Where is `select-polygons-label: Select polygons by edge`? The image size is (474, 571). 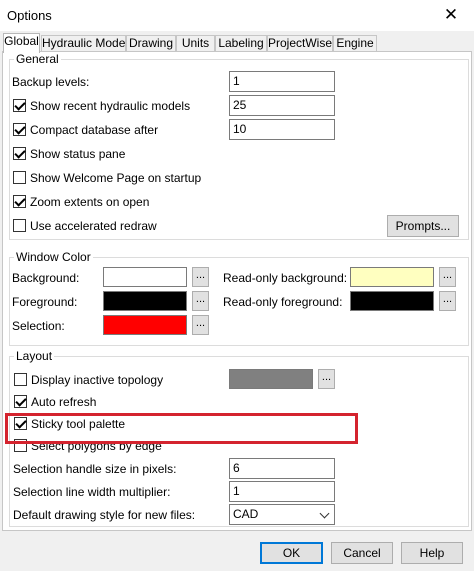 select-polygons-label: Select polygons by edge is located at coordinates (96, 446).